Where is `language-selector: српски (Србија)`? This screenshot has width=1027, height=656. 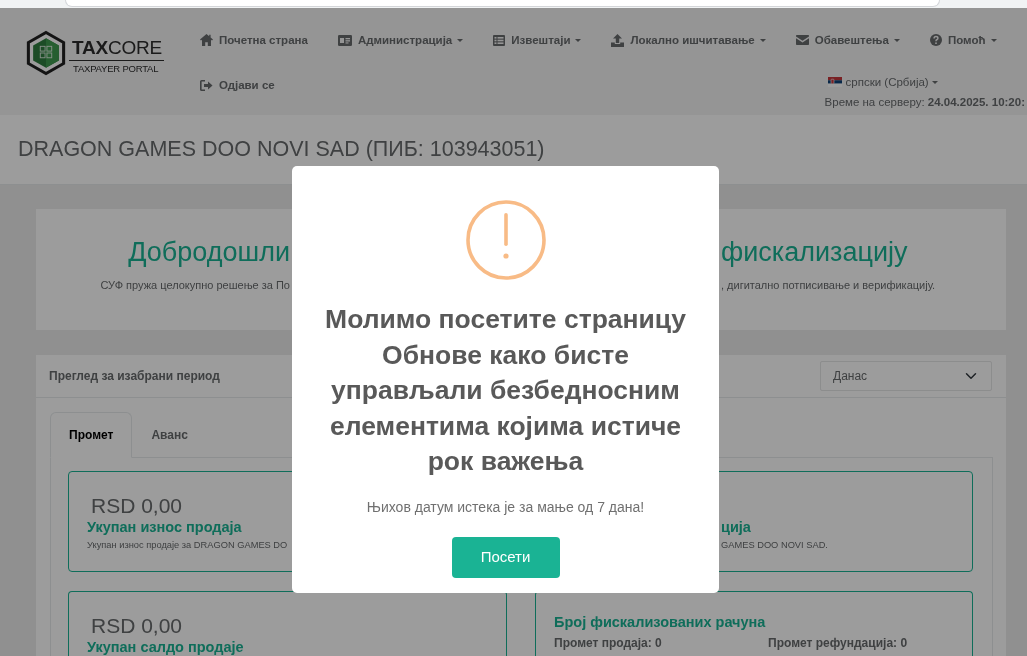
language-selector: српски (Србија) is located at coordinates (881, 82).